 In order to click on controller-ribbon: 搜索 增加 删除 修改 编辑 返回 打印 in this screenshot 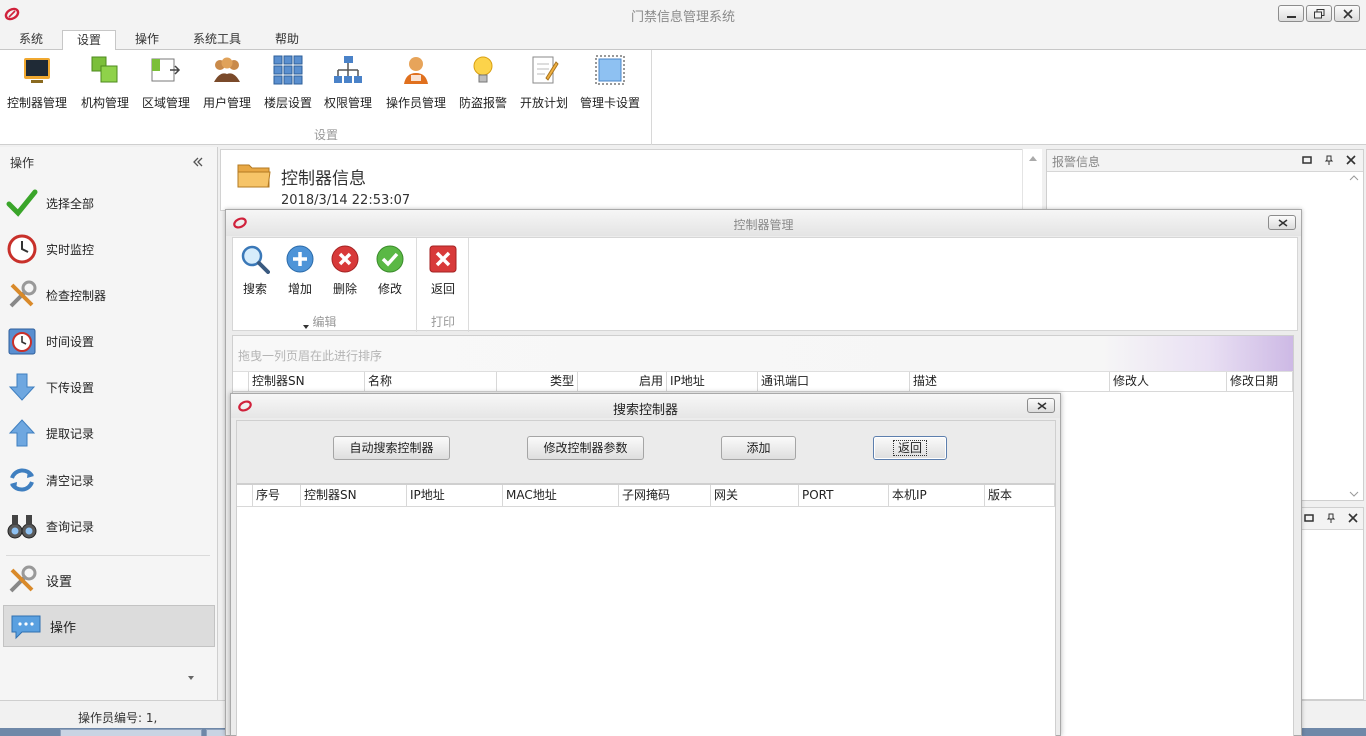, I will do `click(765, 284)`.